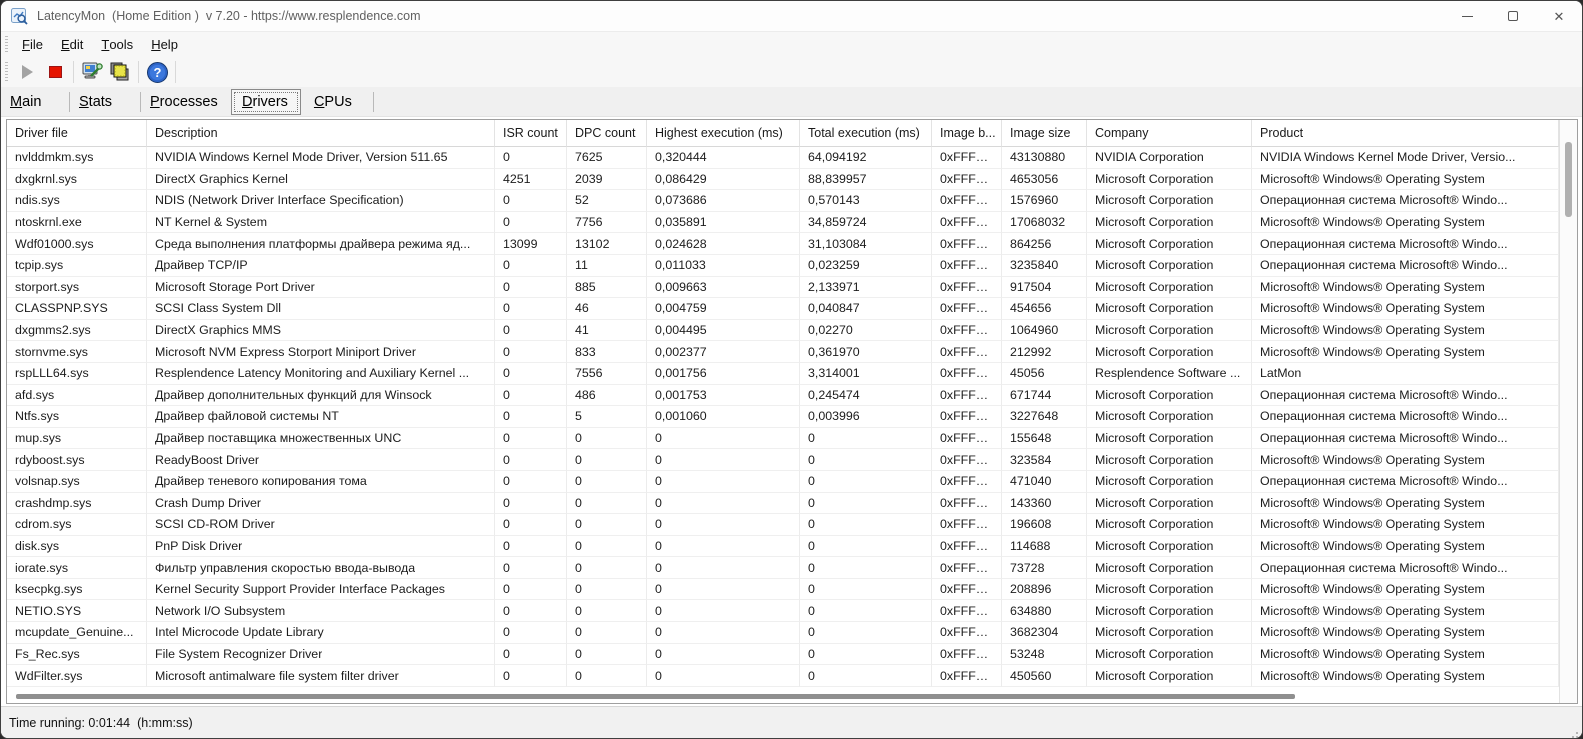 This screenshot has width=1583, height=739. I want to click on close-button: ✕, so click(1559, 16).